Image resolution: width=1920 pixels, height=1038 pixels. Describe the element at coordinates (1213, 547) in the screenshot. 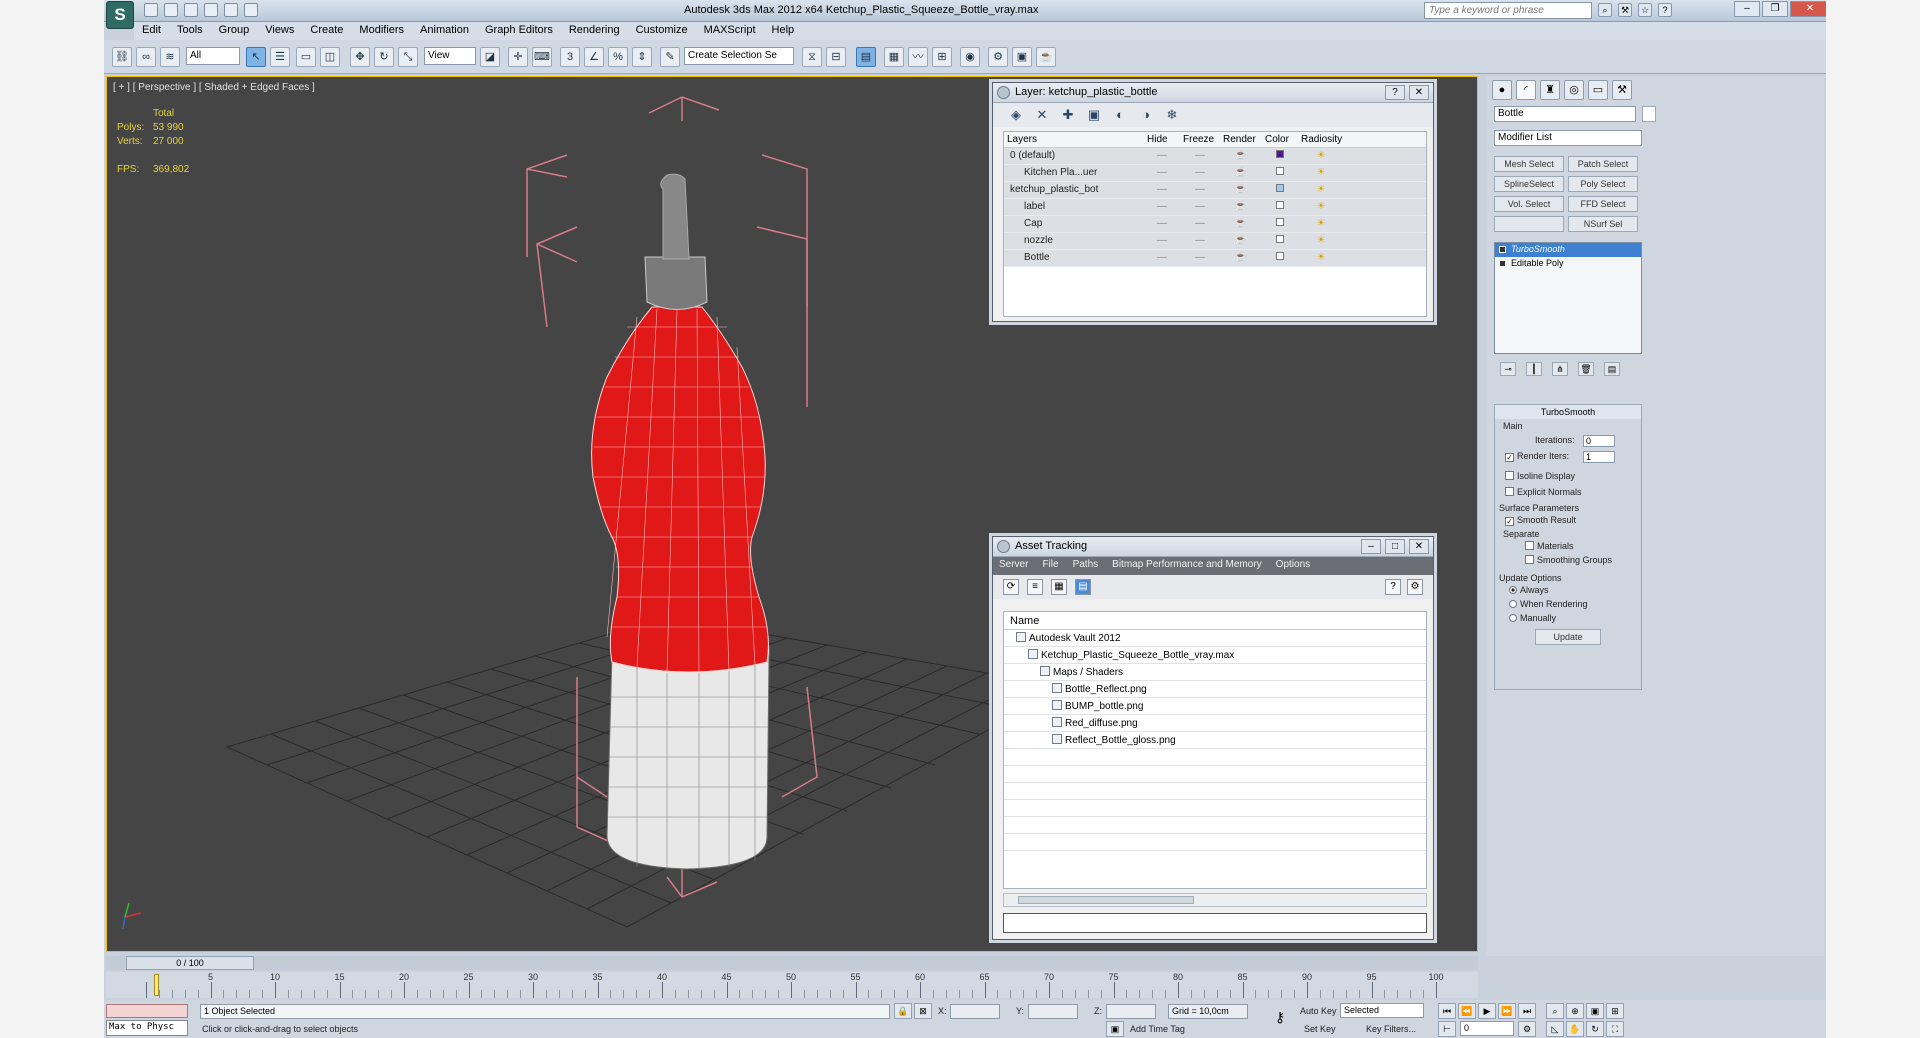

I see `asset-panel-title-bar: Asset Tracking – □ ✕` at that location.